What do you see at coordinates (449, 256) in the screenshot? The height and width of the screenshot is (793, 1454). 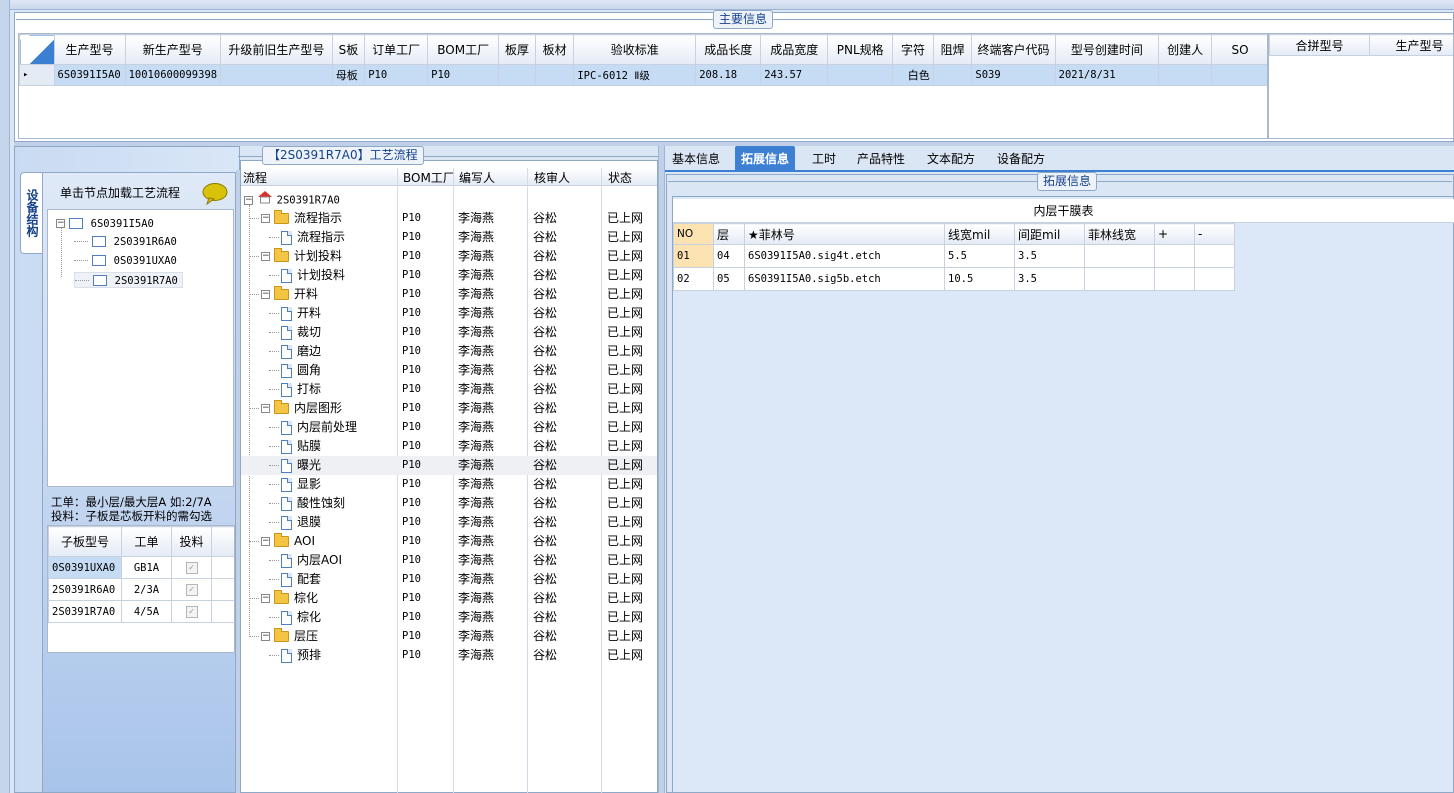 I see `process-row: − 计划投料 P10 李海燕 谷松 已上网` at bounding box center [449, 256].